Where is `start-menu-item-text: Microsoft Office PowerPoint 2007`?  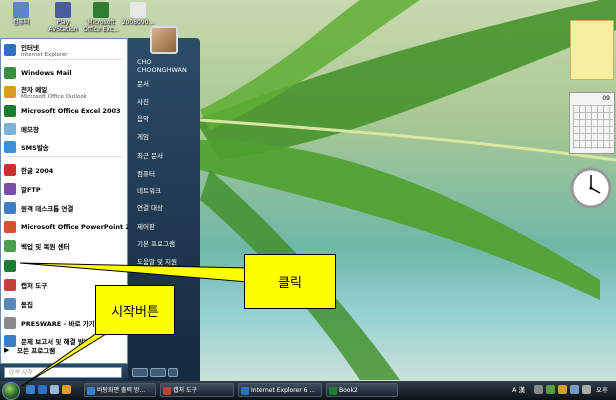 start-menu-item-text: Microsoft Office PowerPoint 2007 is located at coordinates (82, 227).